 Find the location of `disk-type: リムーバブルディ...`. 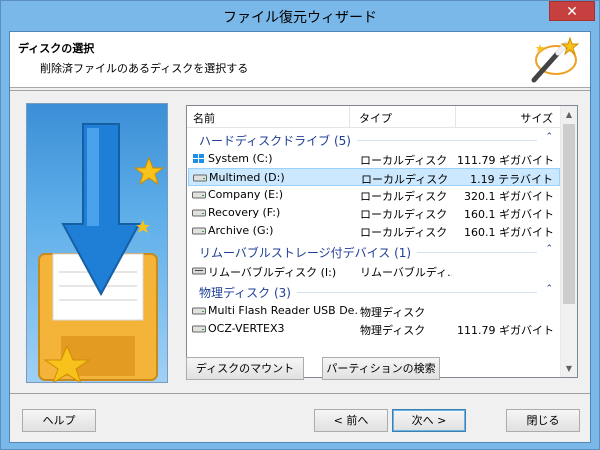

disk-type: リムーバブルディ... is located at coordinates (406, 272).